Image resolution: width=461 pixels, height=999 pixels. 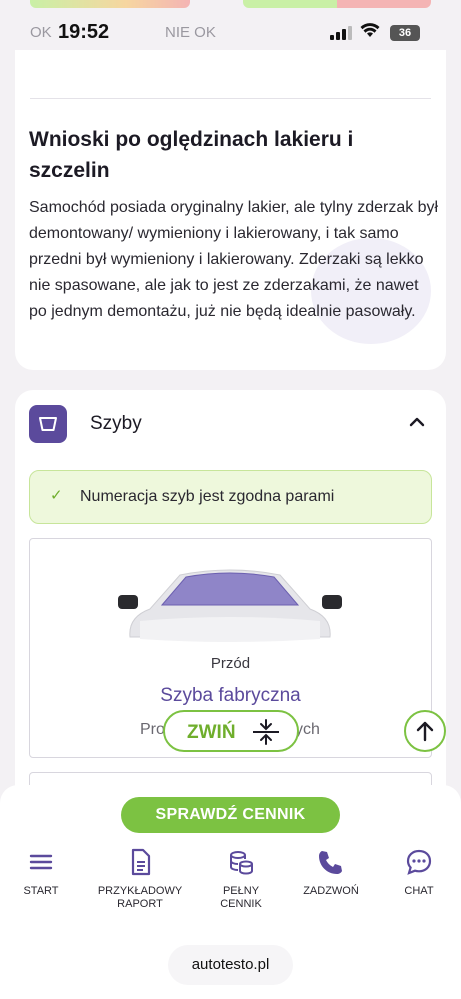 I want to click on nav-chat: CHAT, so click(x=419, y=872).